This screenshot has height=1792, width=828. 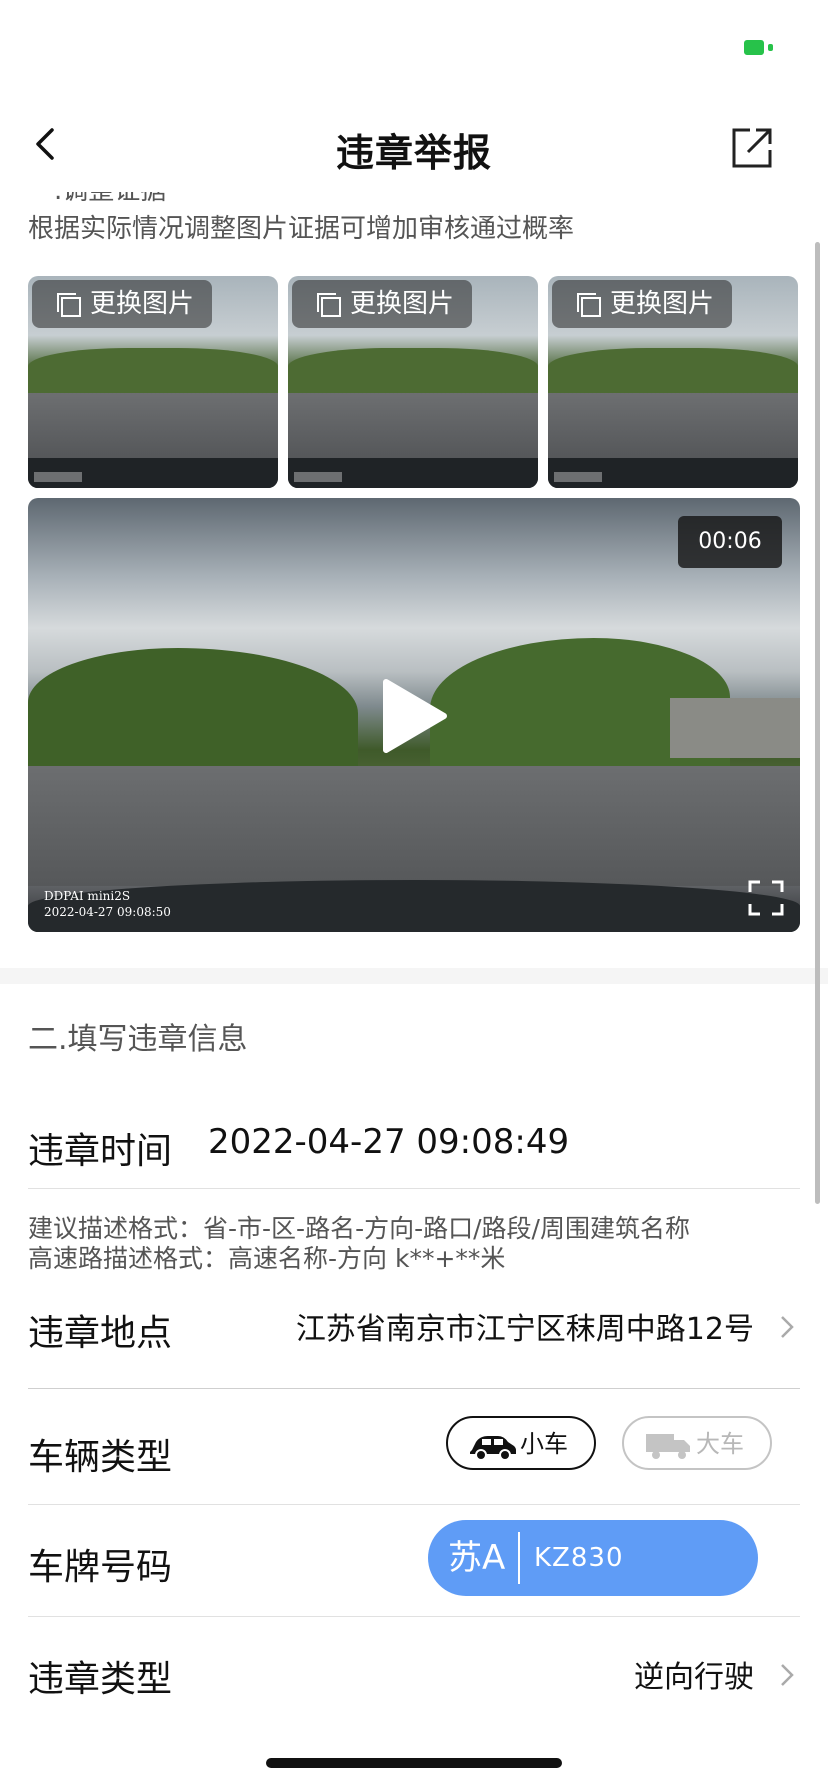 What do you see at coordinates (100, 1333) in the screenshot?
I see `violation-location-label: 违章地点` at bounding box center [100, 1333].